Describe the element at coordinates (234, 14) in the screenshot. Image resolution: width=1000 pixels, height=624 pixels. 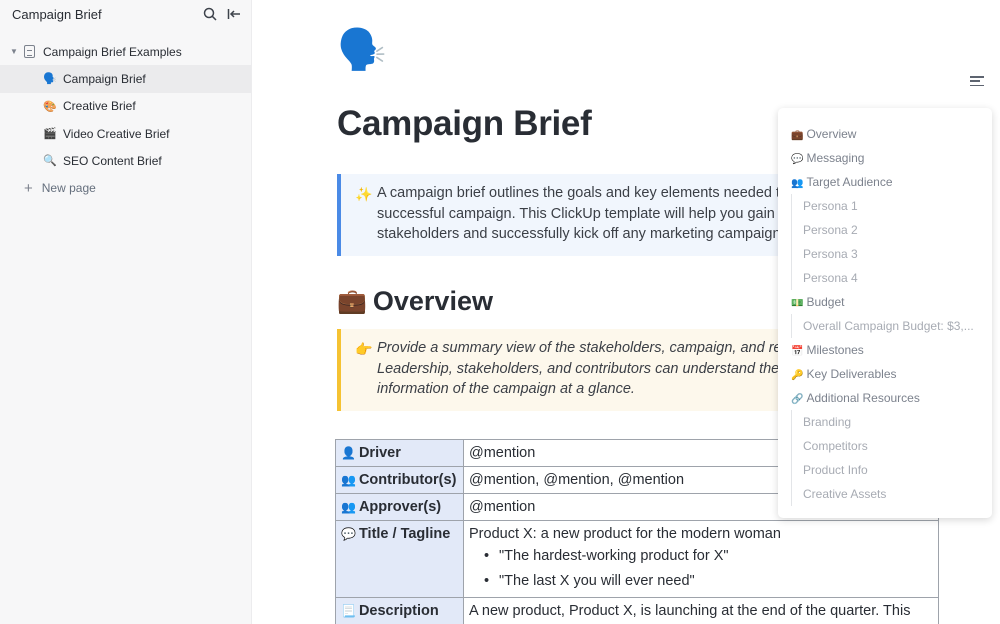
I see `collapse-sidebar-icon` at that location.